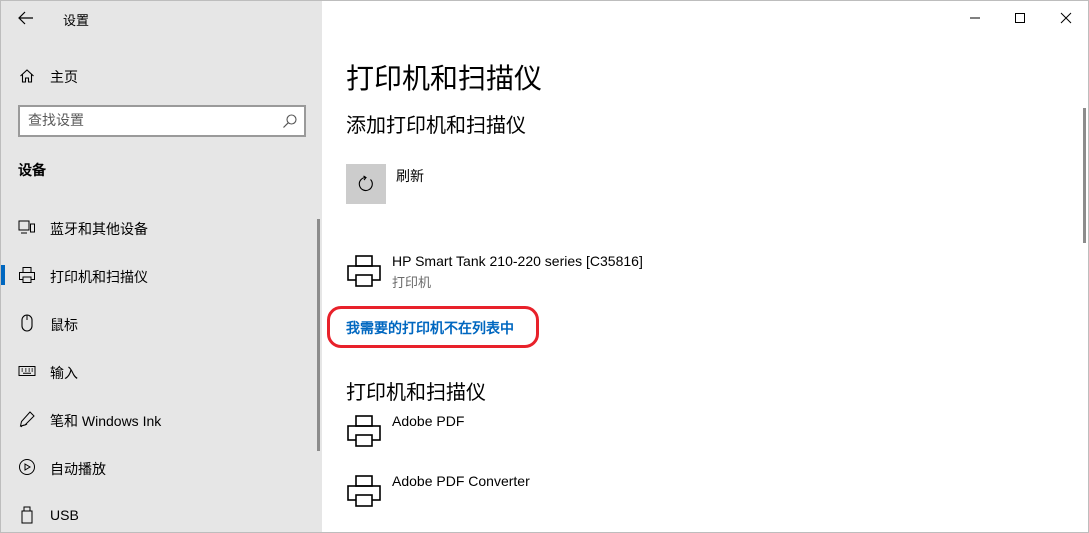 The image size is (1089, 533). What do you see at coordinates (158, 227) in the screenshot?
I see `sidebar-item-bluetooth: 蓝牙和其他设备` at bounding box center [158, 227].